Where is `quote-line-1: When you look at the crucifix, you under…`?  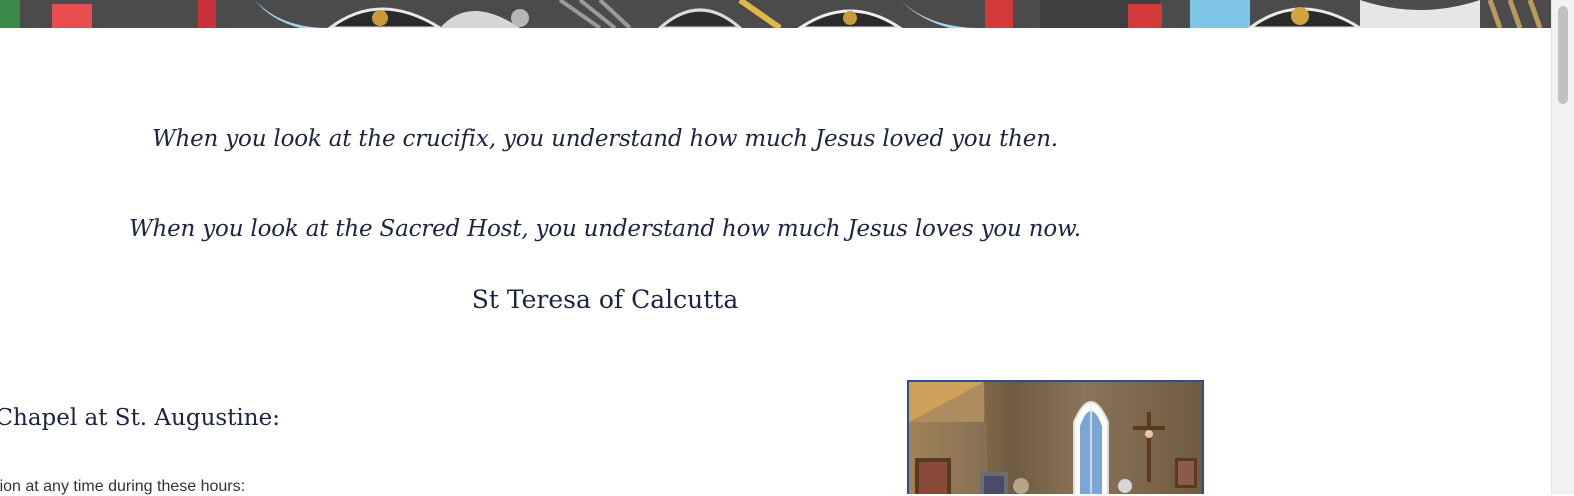 quote-line-1: When you look at the crucifix, you under… is located at coordinates (605, 139).